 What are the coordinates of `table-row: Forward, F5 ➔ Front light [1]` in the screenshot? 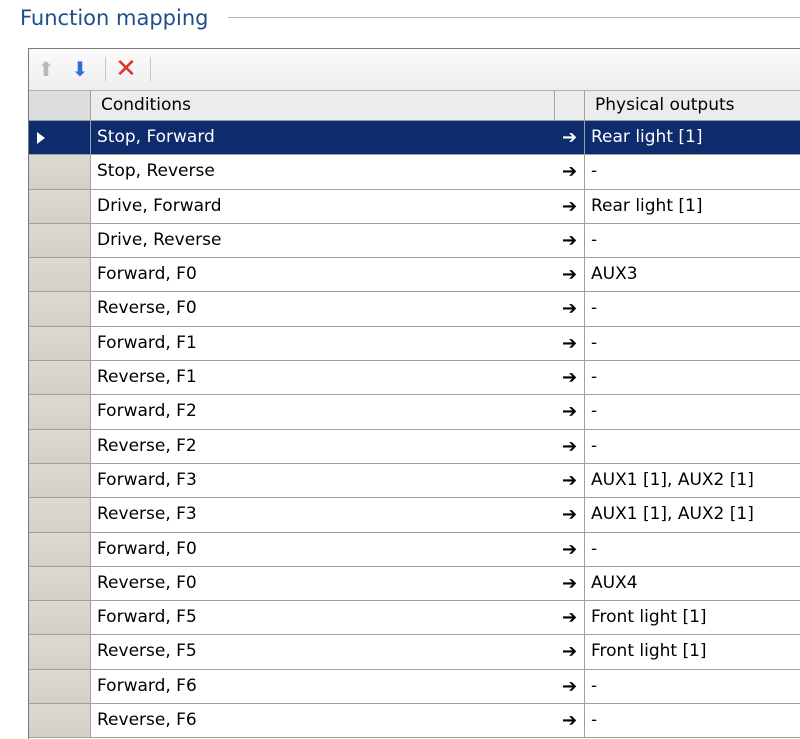 It's located at (414, 618).